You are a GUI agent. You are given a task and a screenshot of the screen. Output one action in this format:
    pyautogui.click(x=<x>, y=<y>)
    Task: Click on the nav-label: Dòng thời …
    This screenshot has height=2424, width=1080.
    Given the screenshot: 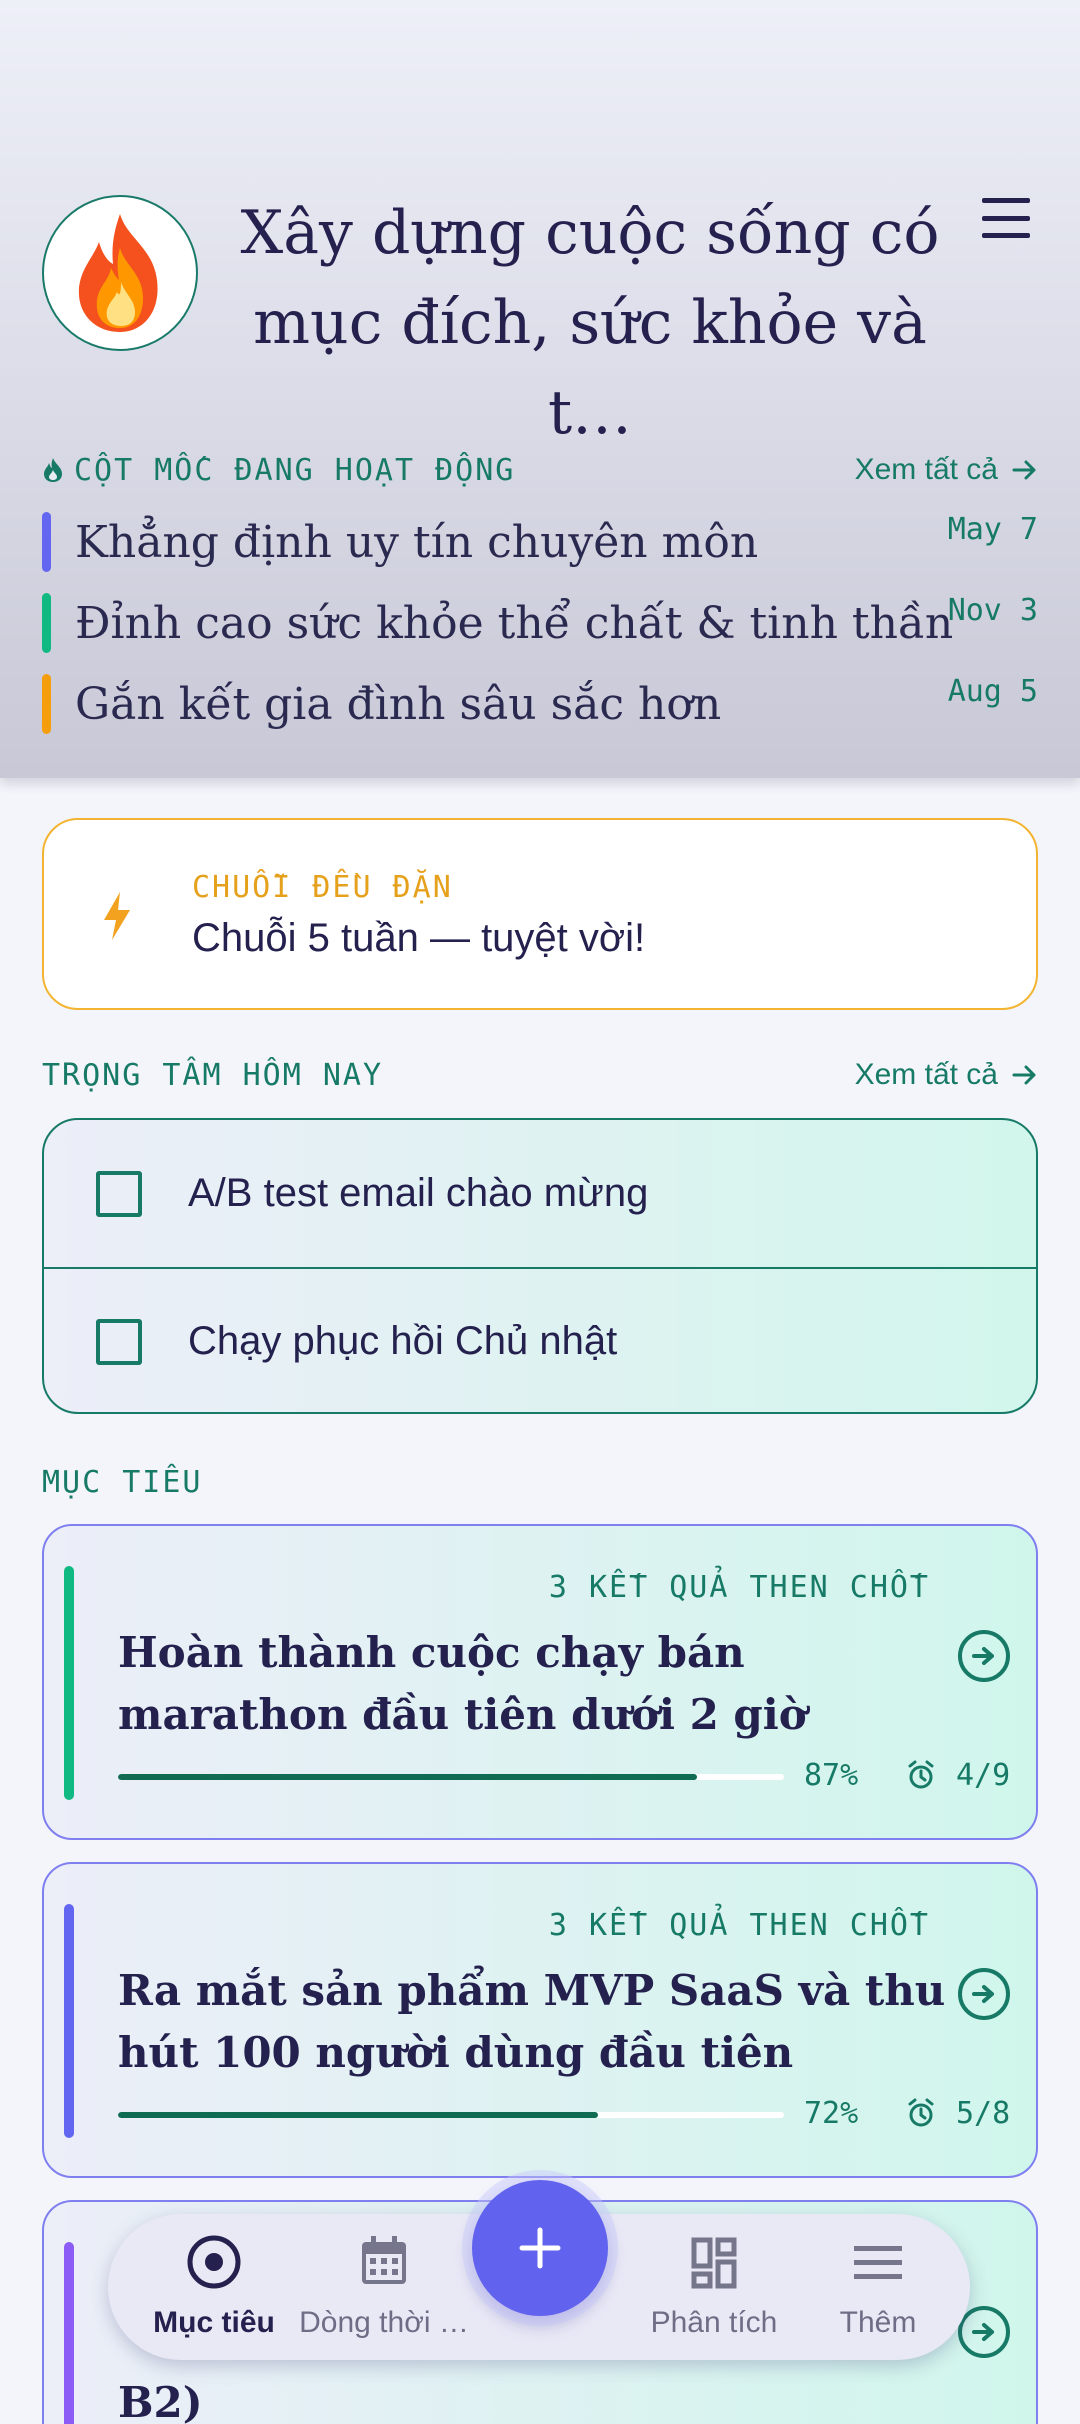 What is the action you would take?
    pyautogui.click(x=384, y=2322)
    